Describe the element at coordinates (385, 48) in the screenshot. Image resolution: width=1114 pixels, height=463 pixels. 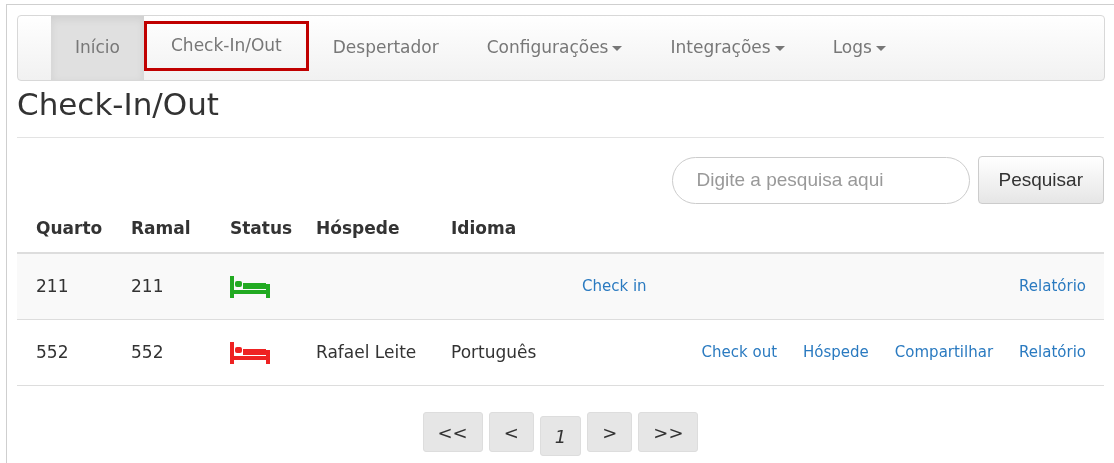
I see `nav-tab: Despertador` at that location.